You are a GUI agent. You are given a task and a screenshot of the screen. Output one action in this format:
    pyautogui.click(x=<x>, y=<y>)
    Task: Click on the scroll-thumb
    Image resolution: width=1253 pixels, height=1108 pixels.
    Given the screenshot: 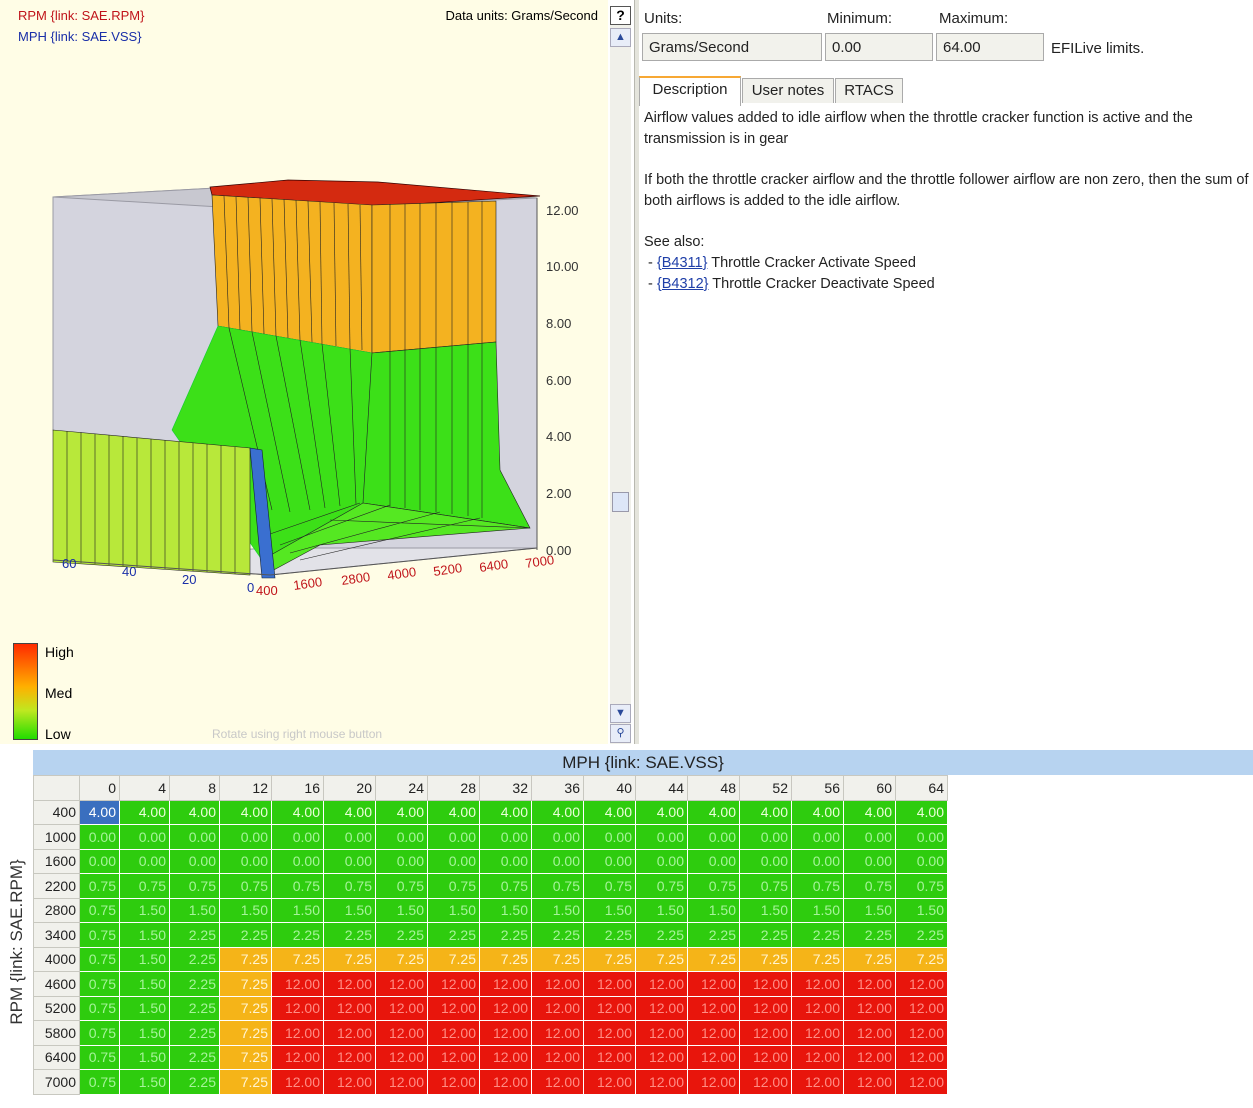 What is the action you would take?
    pyautogui.click(x=620, y=502)
    